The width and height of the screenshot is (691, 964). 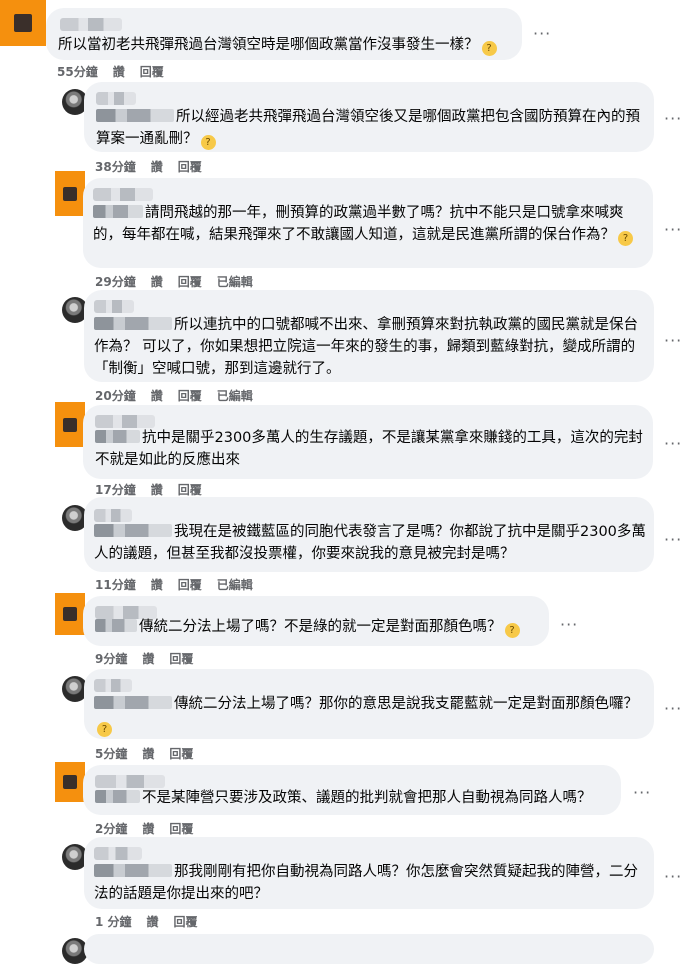 I want to click on comment-body: 傳統二分法上場了嗎？不是綠的就一定是對面那顏色嗎？, so click(x=320, y=627).